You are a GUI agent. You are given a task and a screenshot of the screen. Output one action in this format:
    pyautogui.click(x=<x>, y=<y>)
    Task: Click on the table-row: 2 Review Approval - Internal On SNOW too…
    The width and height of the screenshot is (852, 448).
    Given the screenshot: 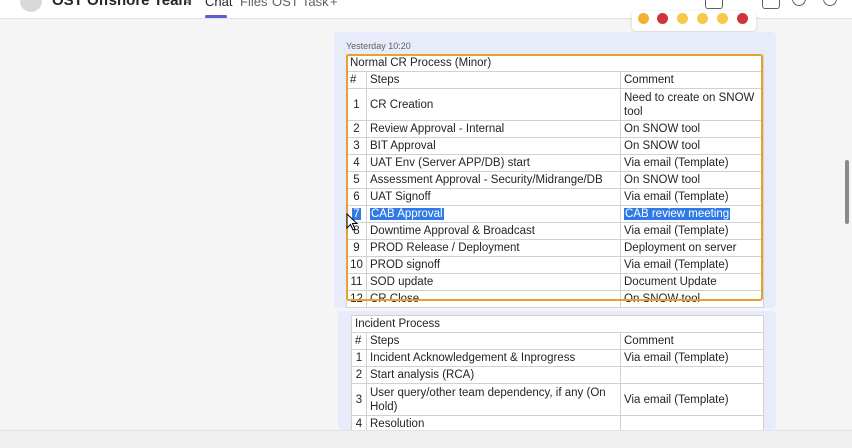 What is the action you would take?
    pyautogui.click(x=555, y=129)
    